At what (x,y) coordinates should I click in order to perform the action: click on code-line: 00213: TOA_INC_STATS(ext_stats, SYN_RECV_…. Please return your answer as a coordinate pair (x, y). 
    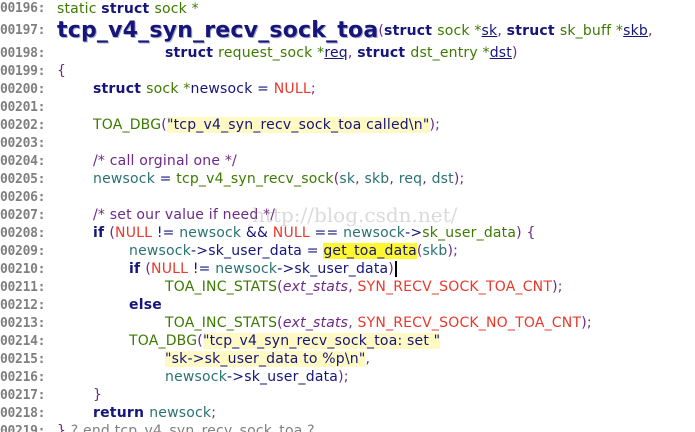
    Looking at the image, I should click on (296, 323).